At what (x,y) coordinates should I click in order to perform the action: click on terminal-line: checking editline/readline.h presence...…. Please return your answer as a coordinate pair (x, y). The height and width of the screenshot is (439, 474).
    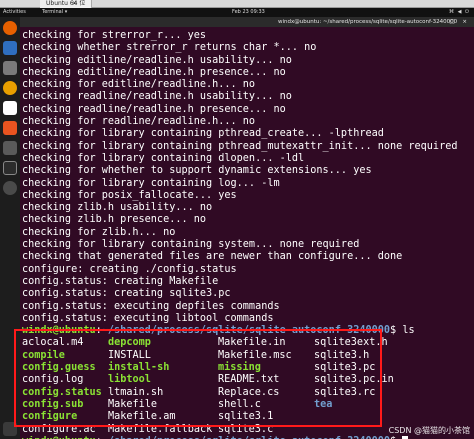
    Looking at the image, I should click on (154, 72).